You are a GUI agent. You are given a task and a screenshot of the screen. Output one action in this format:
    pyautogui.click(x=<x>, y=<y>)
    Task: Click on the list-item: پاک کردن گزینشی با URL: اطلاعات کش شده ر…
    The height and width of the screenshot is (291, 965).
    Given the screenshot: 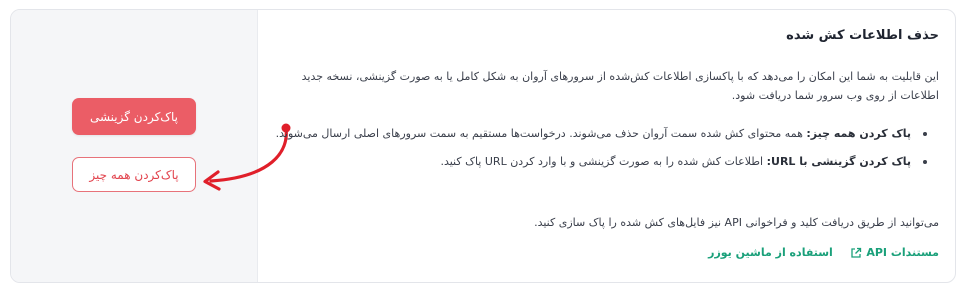 What is the action you would take?
    pyautogui.click(x=605, y=161)
    